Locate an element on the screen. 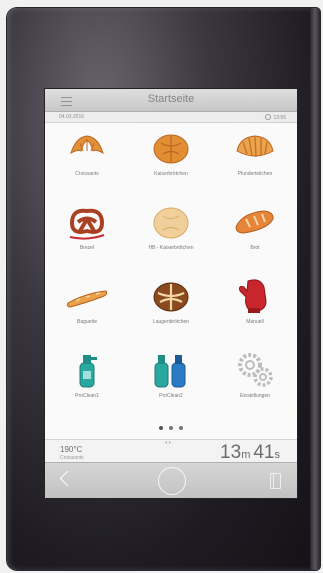 This screenshot has width=323, height=573. program-tile-label: Manuell is located at coordinates (255, 322).